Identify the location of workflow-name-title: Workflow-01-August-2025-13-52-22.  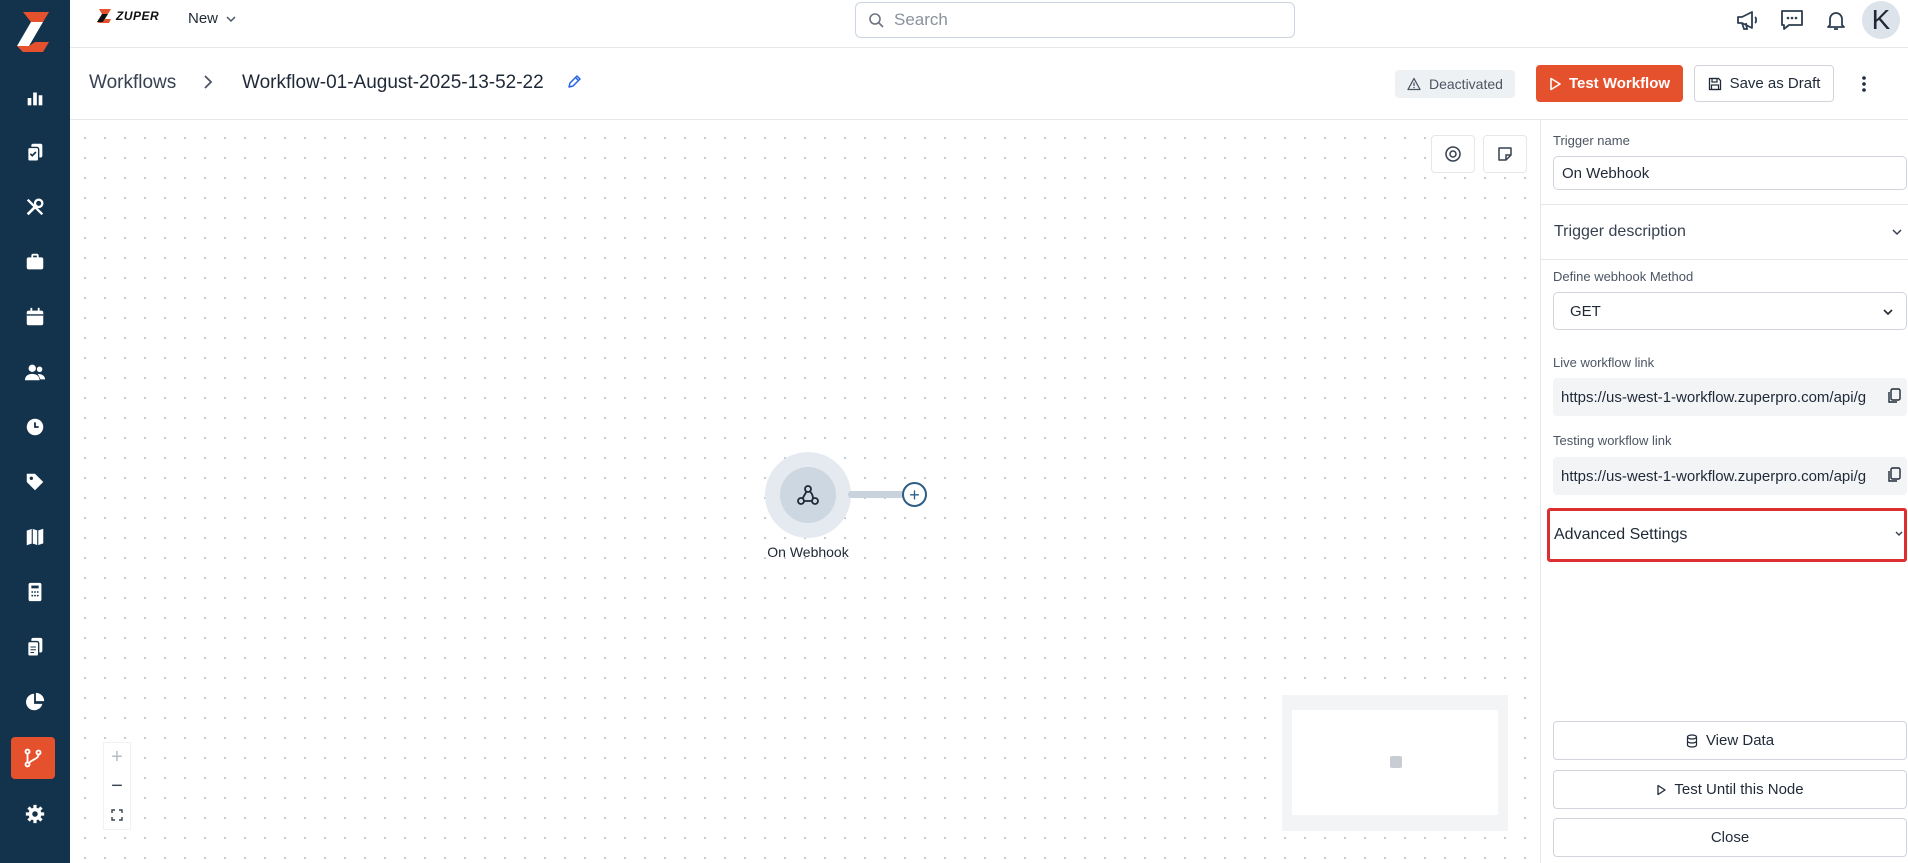
(393, 82).